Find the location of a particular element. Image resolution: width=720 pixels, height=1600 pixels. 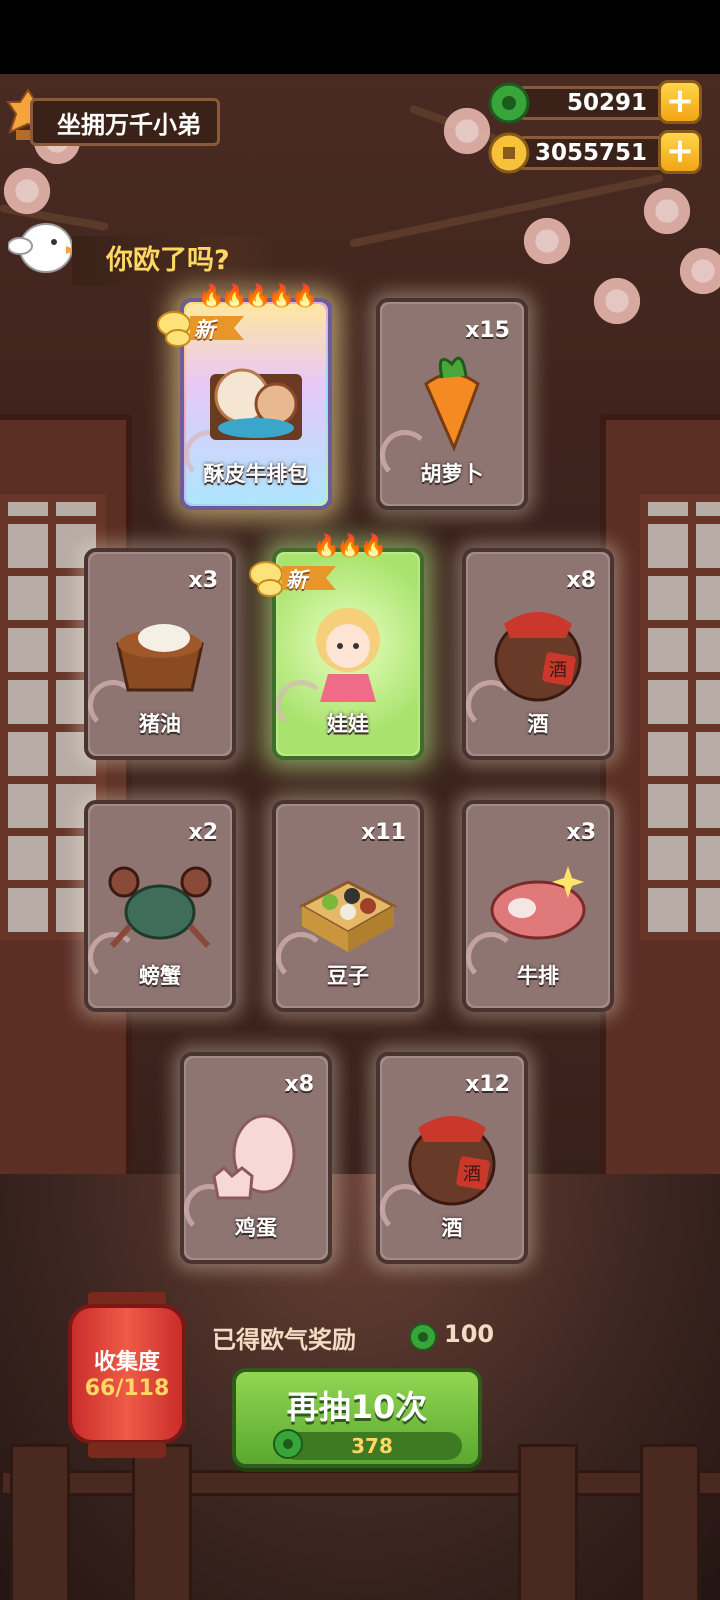

item-card: x8 鸡蛋 is located at coordinates (256, 1158).